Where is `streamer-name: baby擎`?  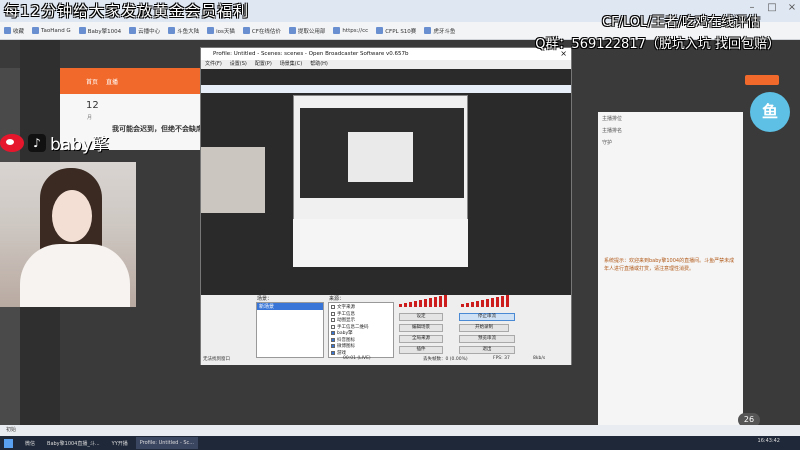
streamer-name: baby擎 is located at coordinates (80, 145).